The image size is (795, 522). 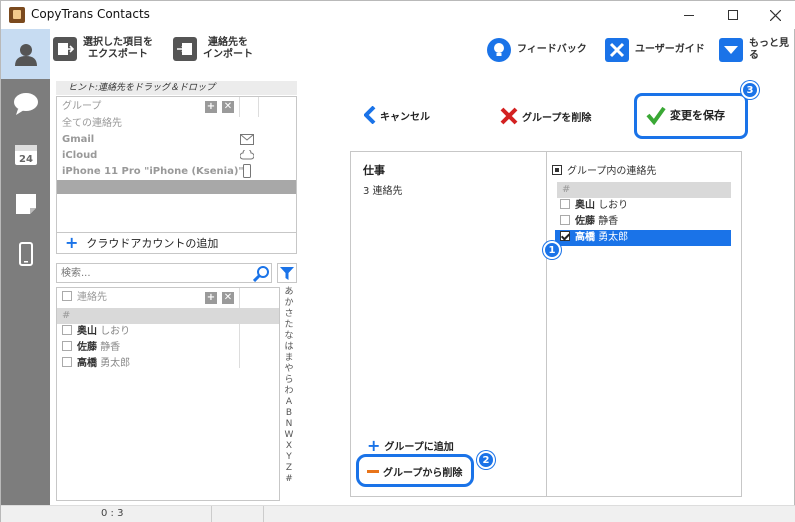 What do you see at coordinates (168, 364) in the screenshot?
I see `list-item: 高橋 勇太郎` at bounding box center [168, 364].